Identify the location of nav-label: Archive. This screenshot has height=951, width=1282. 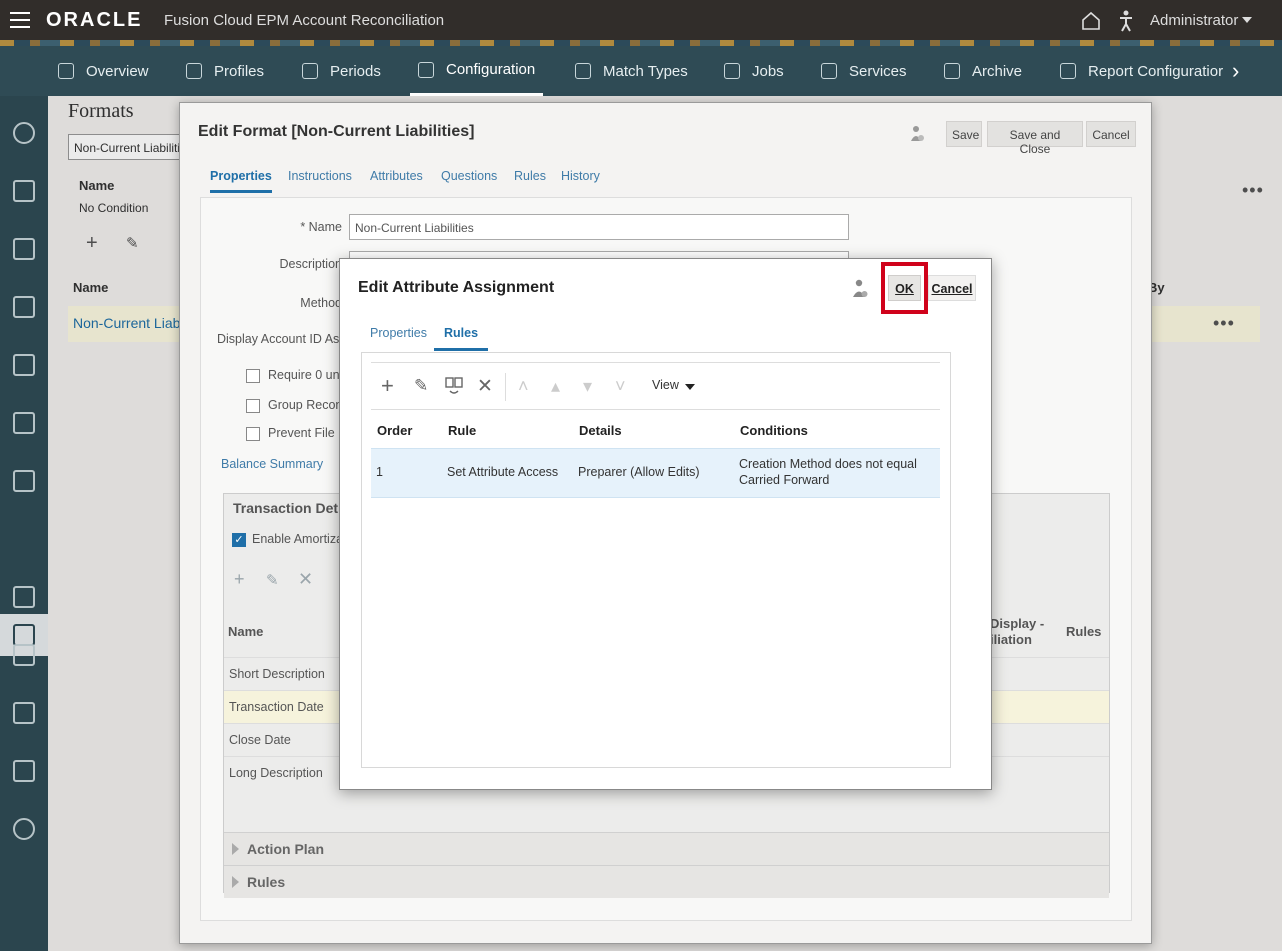
(997, 71).